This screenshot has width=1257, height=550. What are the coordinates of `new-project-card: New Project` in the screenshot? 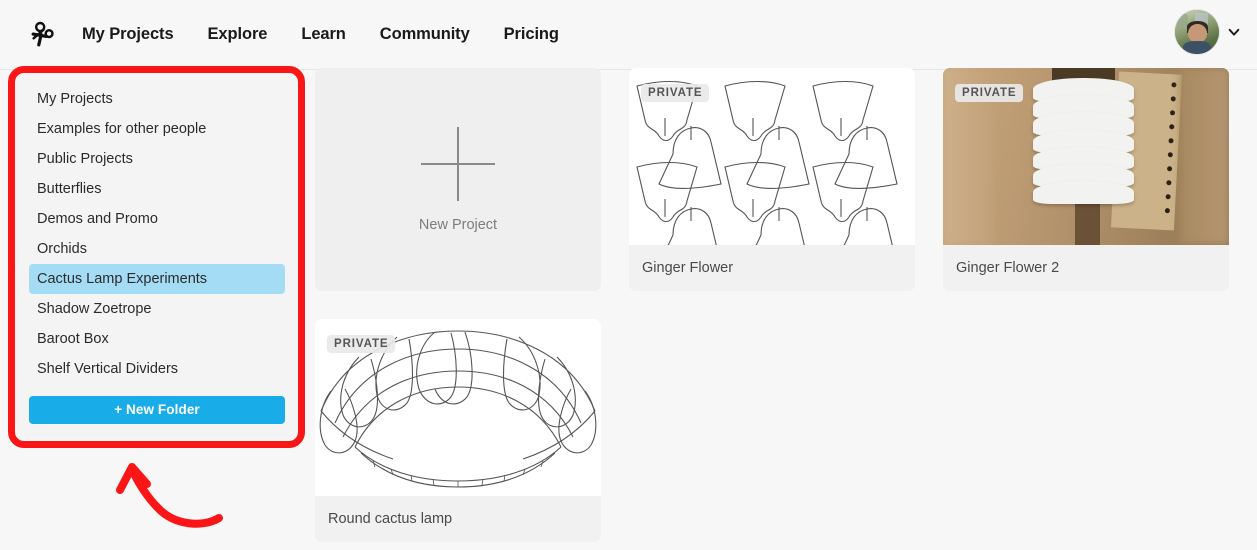 It's located at (458, 179).